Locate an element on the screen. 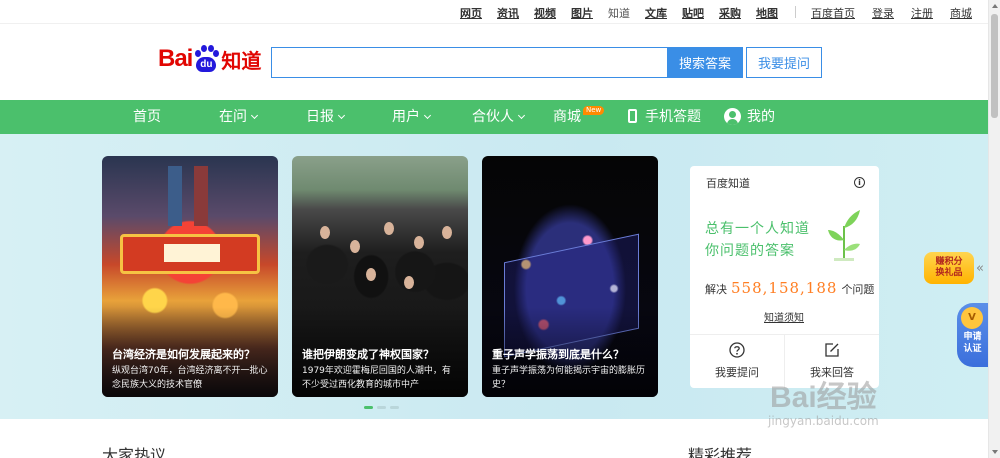 The width and height of the screenshot is (1000, 458). card-title: 台湾经济是如何发展起来的？ is located at coordinates (183, 354).